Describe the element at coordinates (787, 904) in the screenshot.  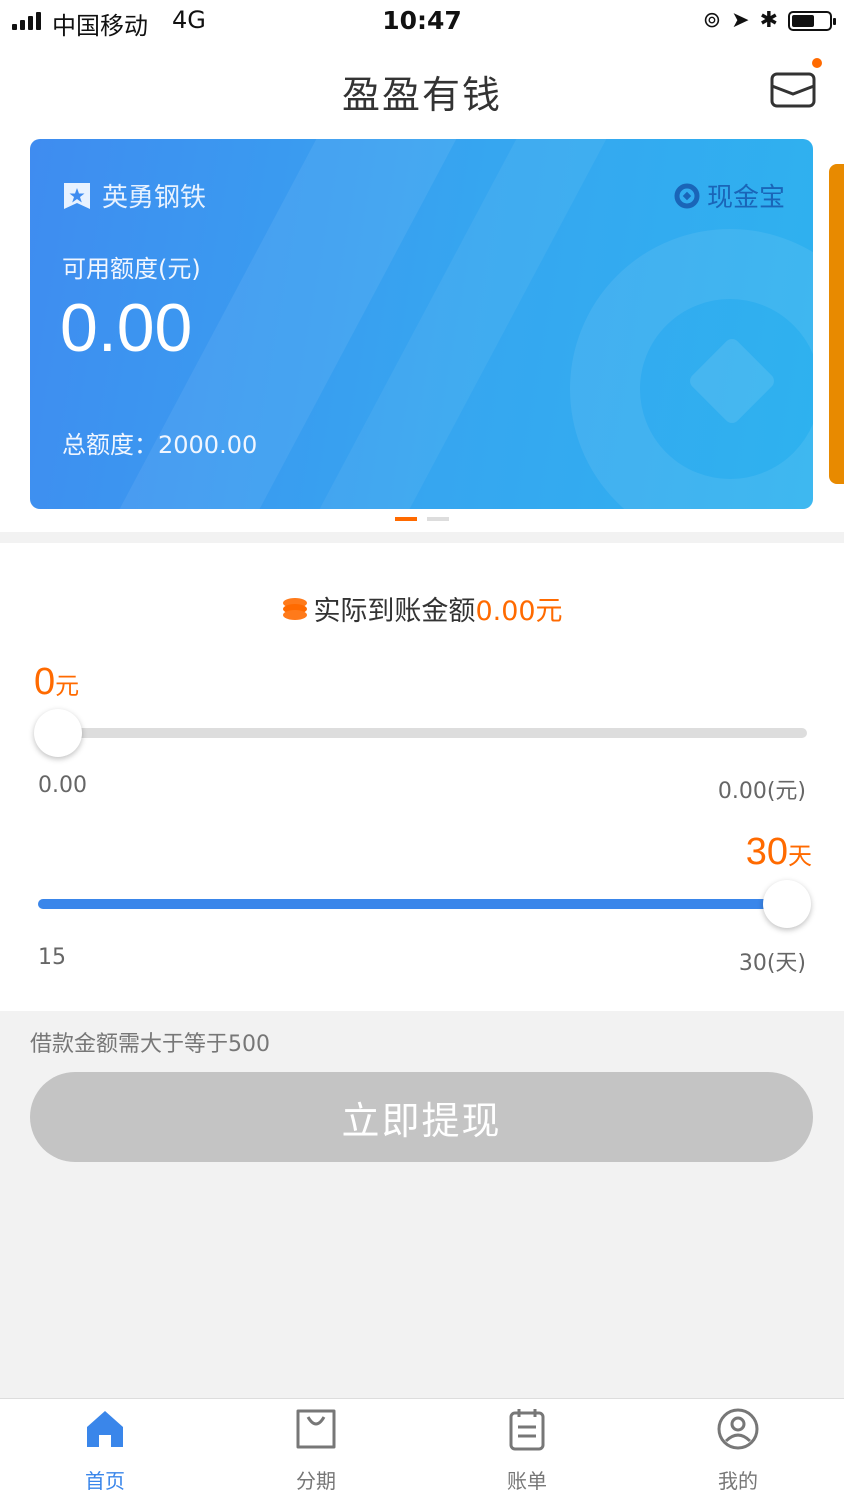
I see `days-slider-thumb` at that location.